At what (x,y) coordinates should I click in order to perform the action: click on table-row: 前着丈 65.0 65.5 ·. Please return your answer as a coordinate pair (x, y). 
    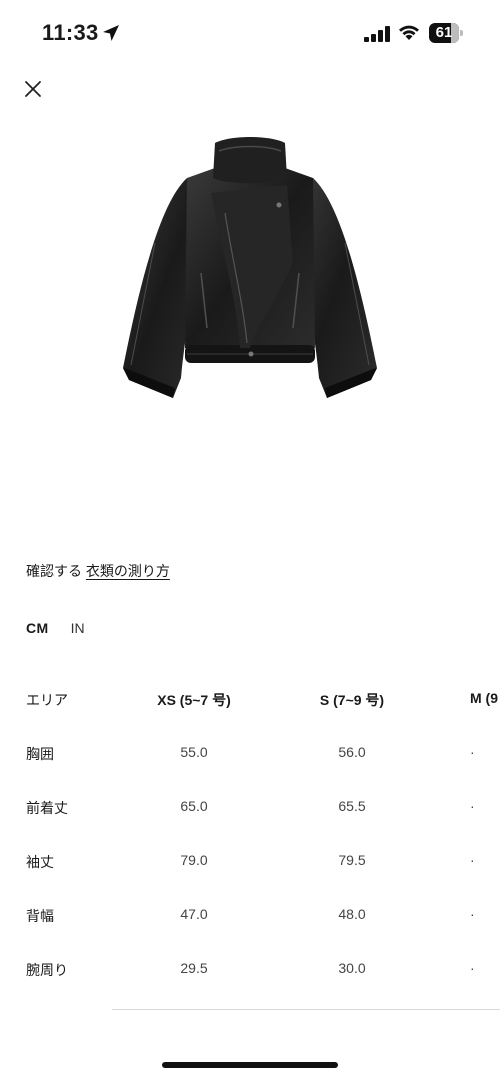
    Looking at the image, I should click on (250, 807).